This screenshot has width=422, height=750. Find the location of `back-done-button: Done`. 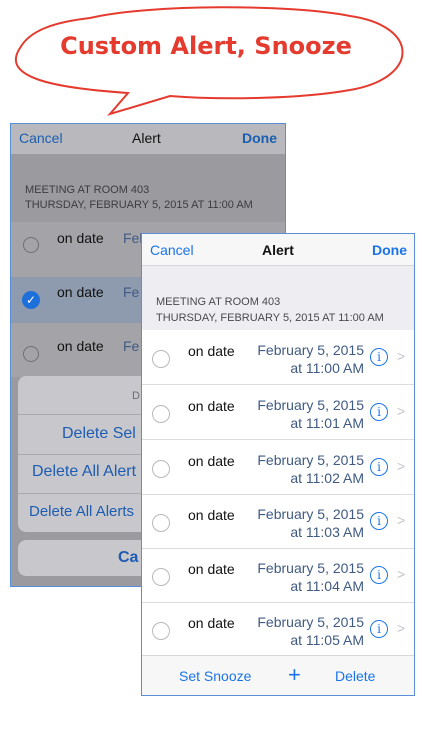

back-done-button: Done is located at coordinates (259, 138).